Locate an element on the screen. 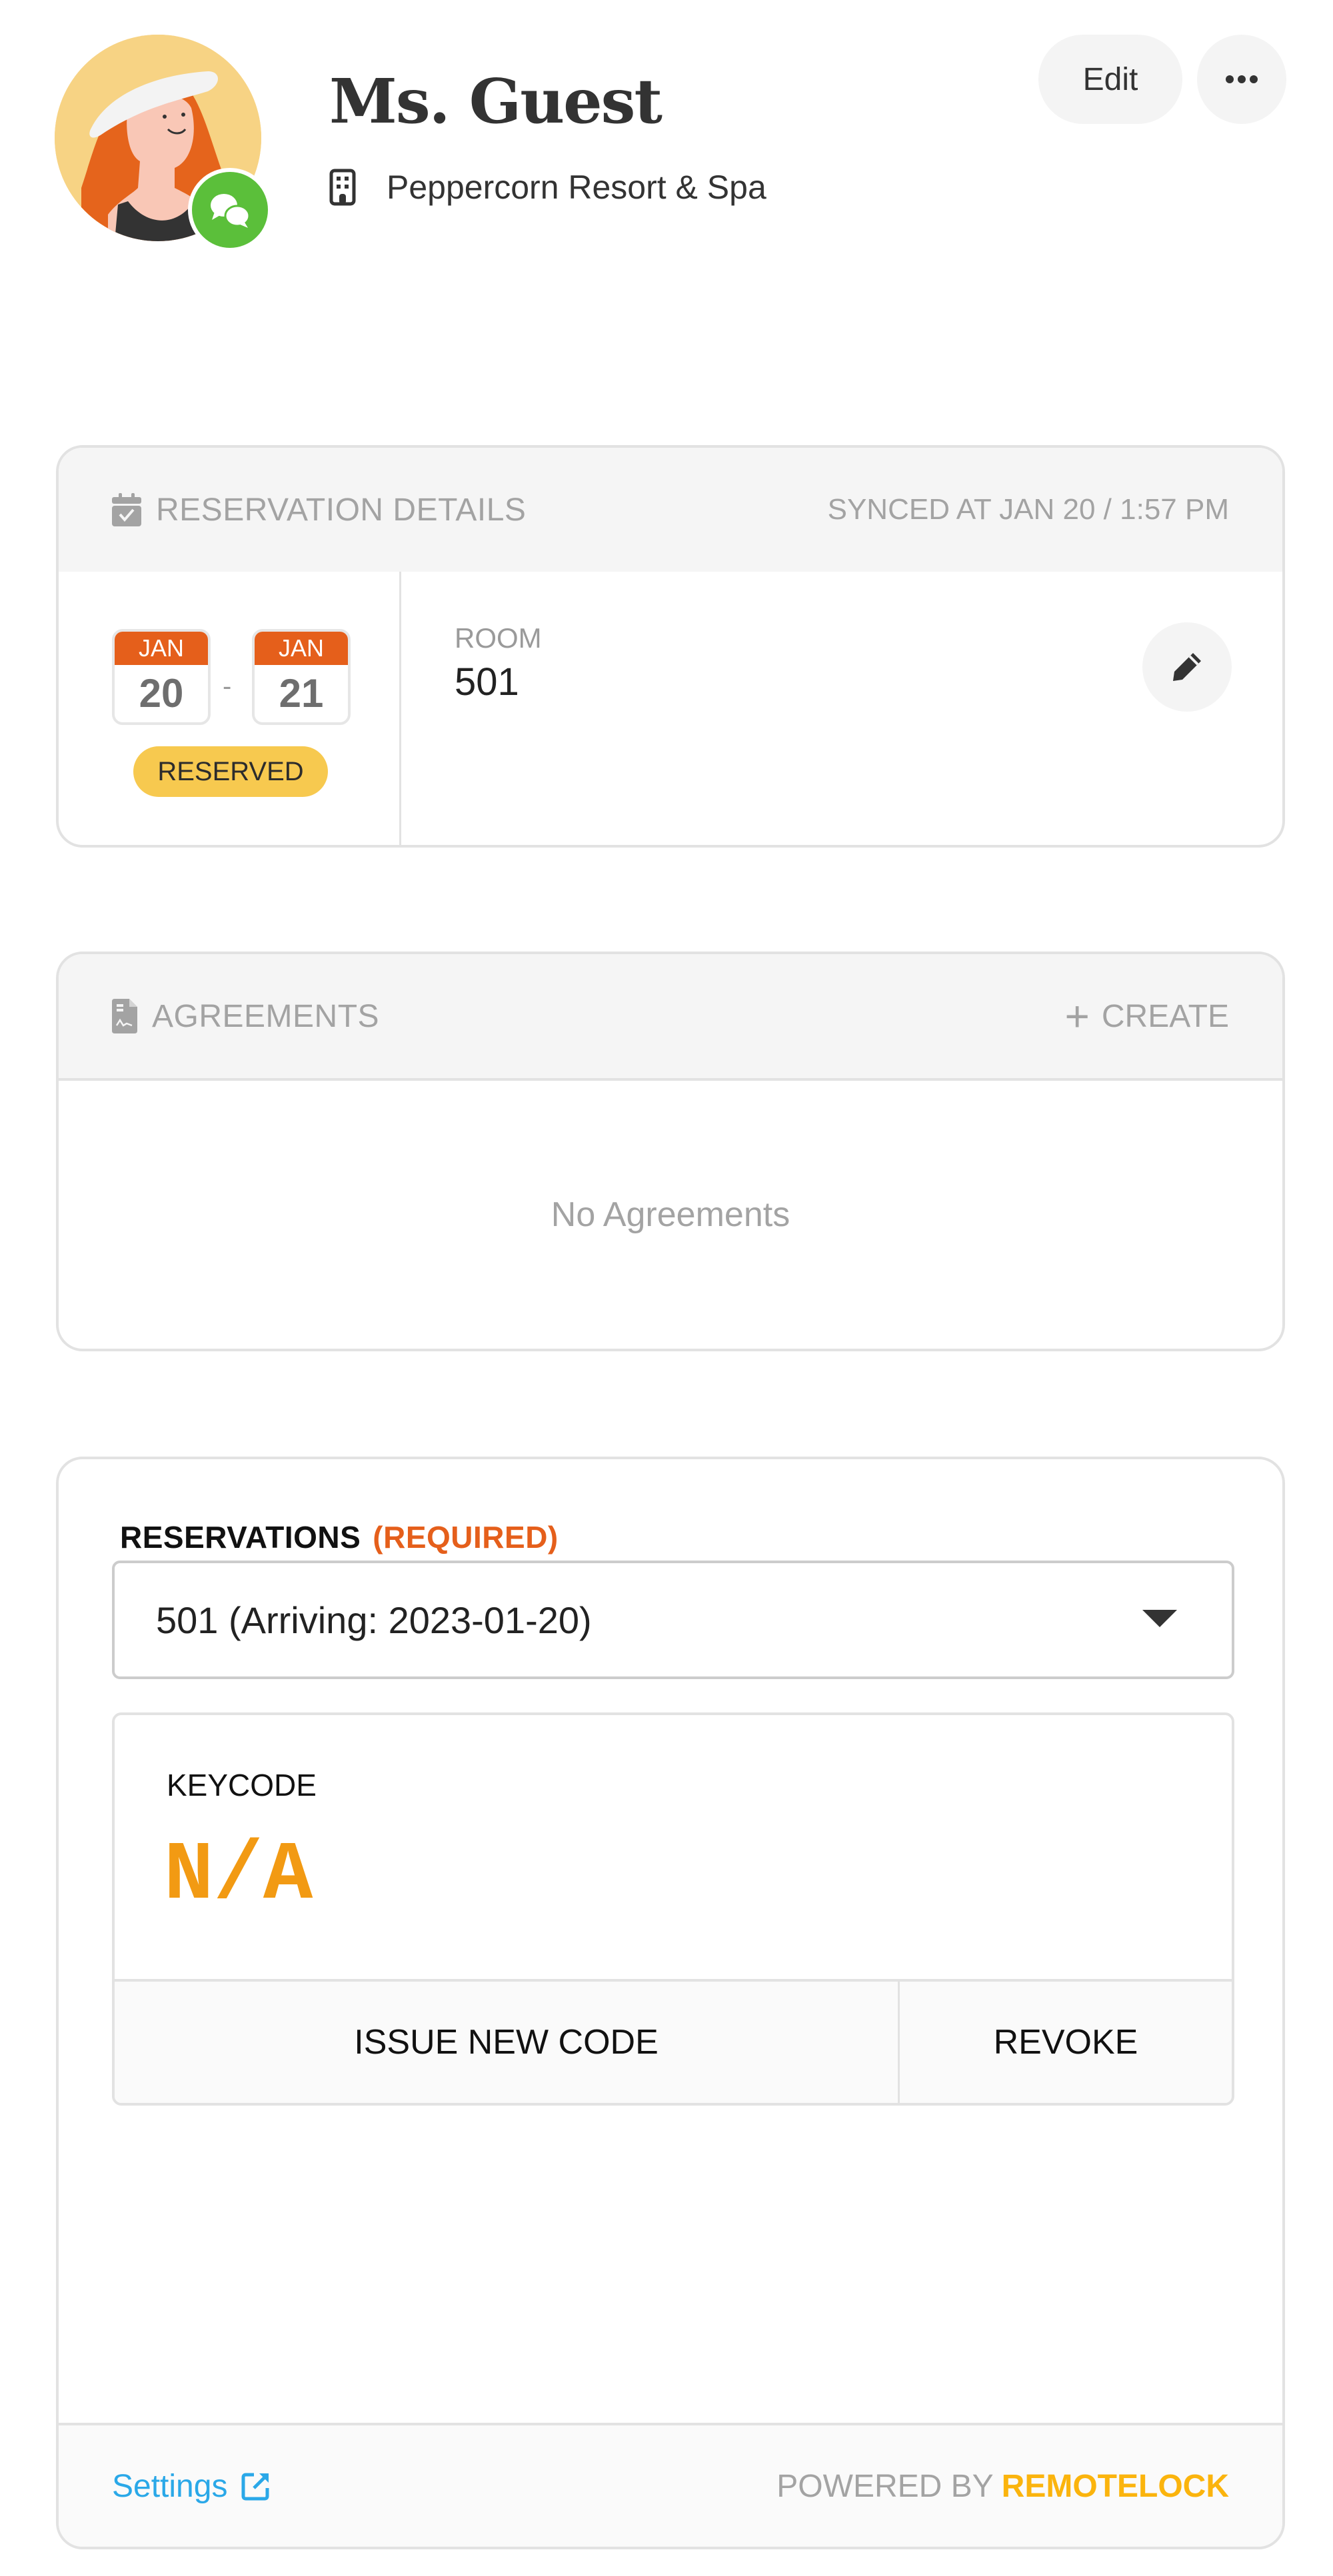  reservations-field-label: RESERVATIONS (REQUIRED) is located at coordinates (339, 1537).